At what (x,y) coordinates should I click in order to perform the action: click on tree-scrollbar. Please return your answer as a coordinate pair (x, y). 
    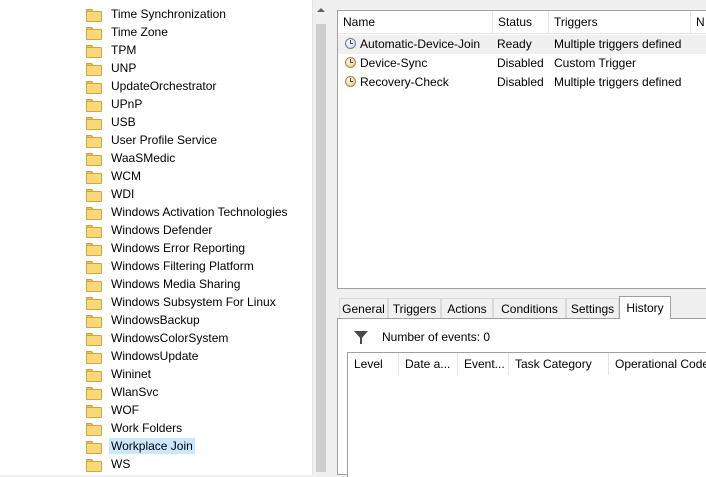
    Looking at the image, I should click on (321, 237).